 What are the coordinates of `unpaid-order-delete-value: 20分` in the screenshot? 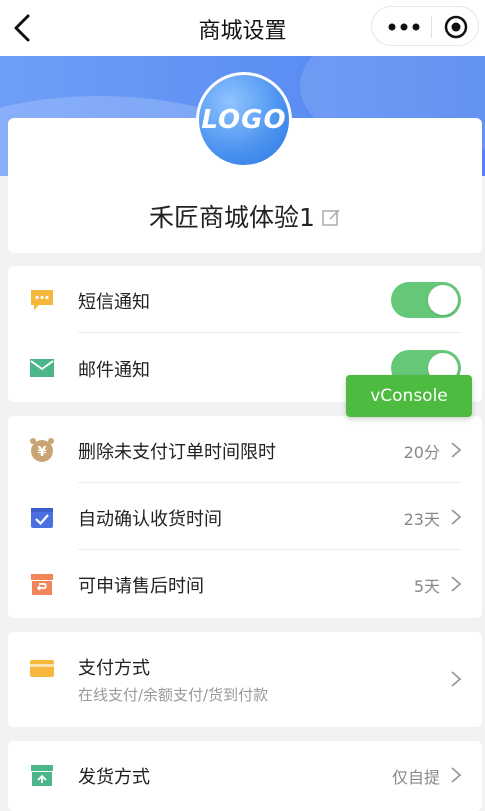 It's located at (421, 452).